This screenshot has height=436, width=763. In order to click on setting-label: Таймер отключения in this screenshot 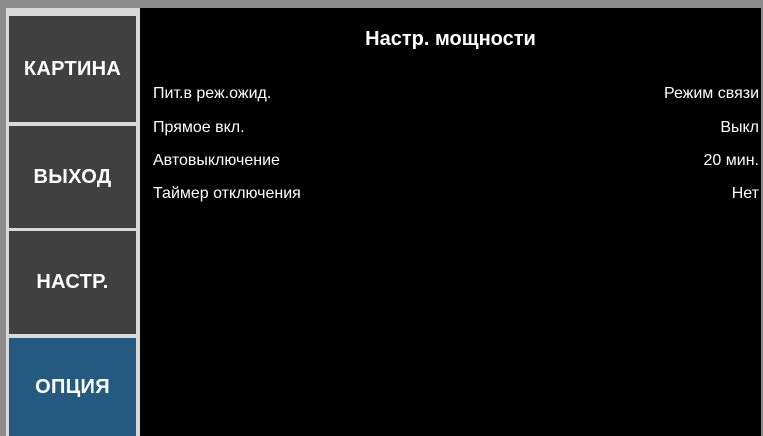, I will do `click(227, 193)`.